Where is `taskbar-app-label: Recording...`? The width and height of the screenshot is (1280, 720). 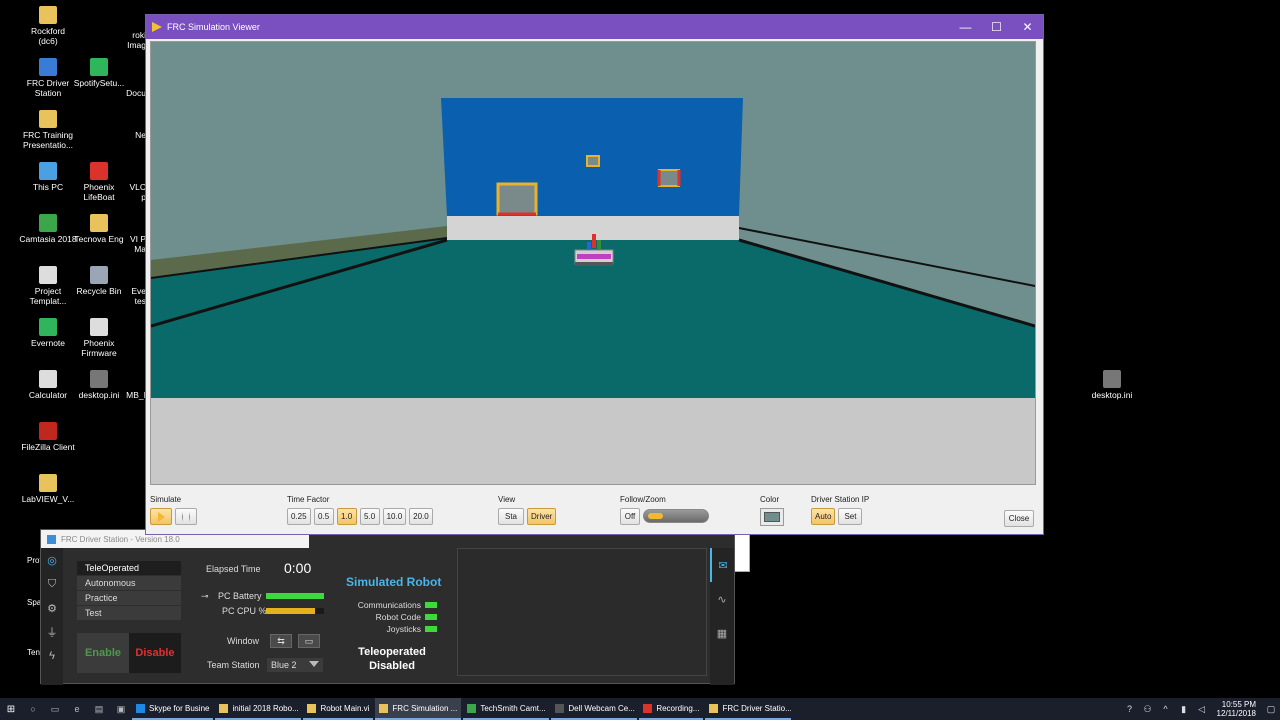 taskbar-app-label: Recording... is located at coordinates (678, 708).